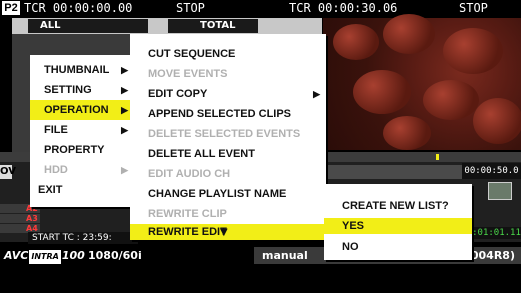 This screenshot has width=521, height=293. I want to click on menu-item-append-selected-clips: APPEND SELECTED CLIPS, so click(228, 114).